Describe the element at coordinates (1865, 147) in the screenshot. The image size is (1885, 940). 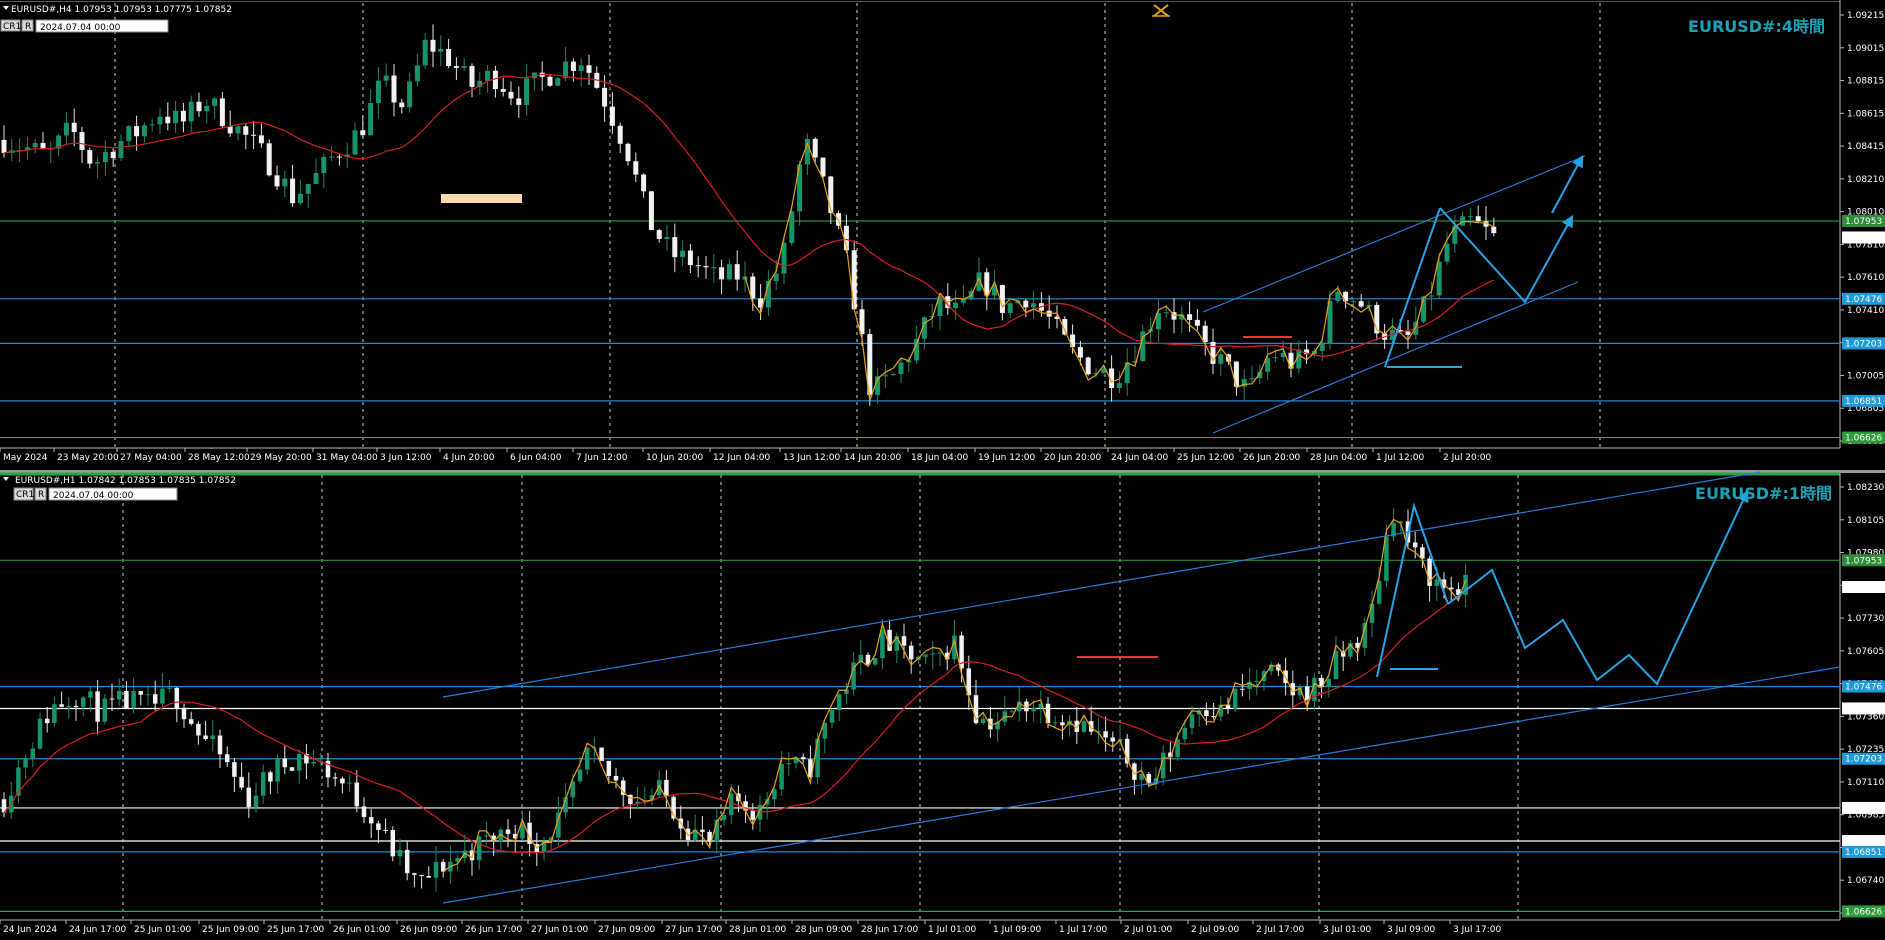
I see `top-price-label: 1.08415` at that location.